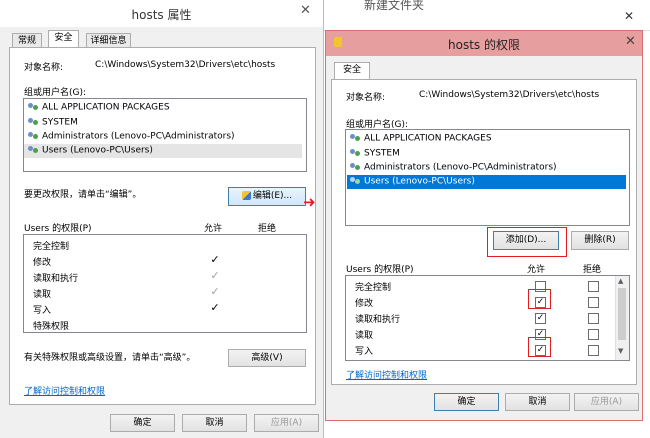 This screenshot has width=650, height=438. What do you see at coordinates (110, 358) in the screenshot?
I see `special-permission-hint: 有关特殊权限或高级设置，请单击“高级”。` at bounding box center [110, 358].